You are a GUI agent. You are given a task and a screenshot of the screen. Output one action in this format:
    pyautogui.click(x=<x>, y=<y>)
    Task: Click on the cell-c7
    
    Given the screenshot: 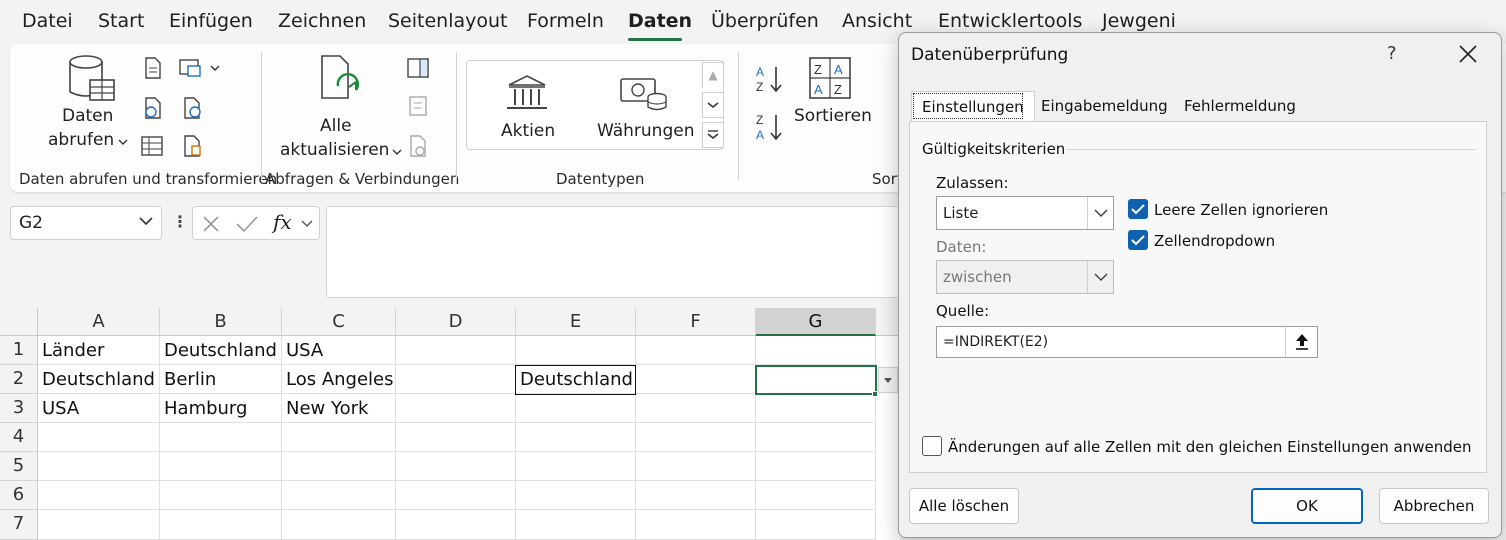 What is the action you would take?
    pyautogui.click(x=339, y=525)
    